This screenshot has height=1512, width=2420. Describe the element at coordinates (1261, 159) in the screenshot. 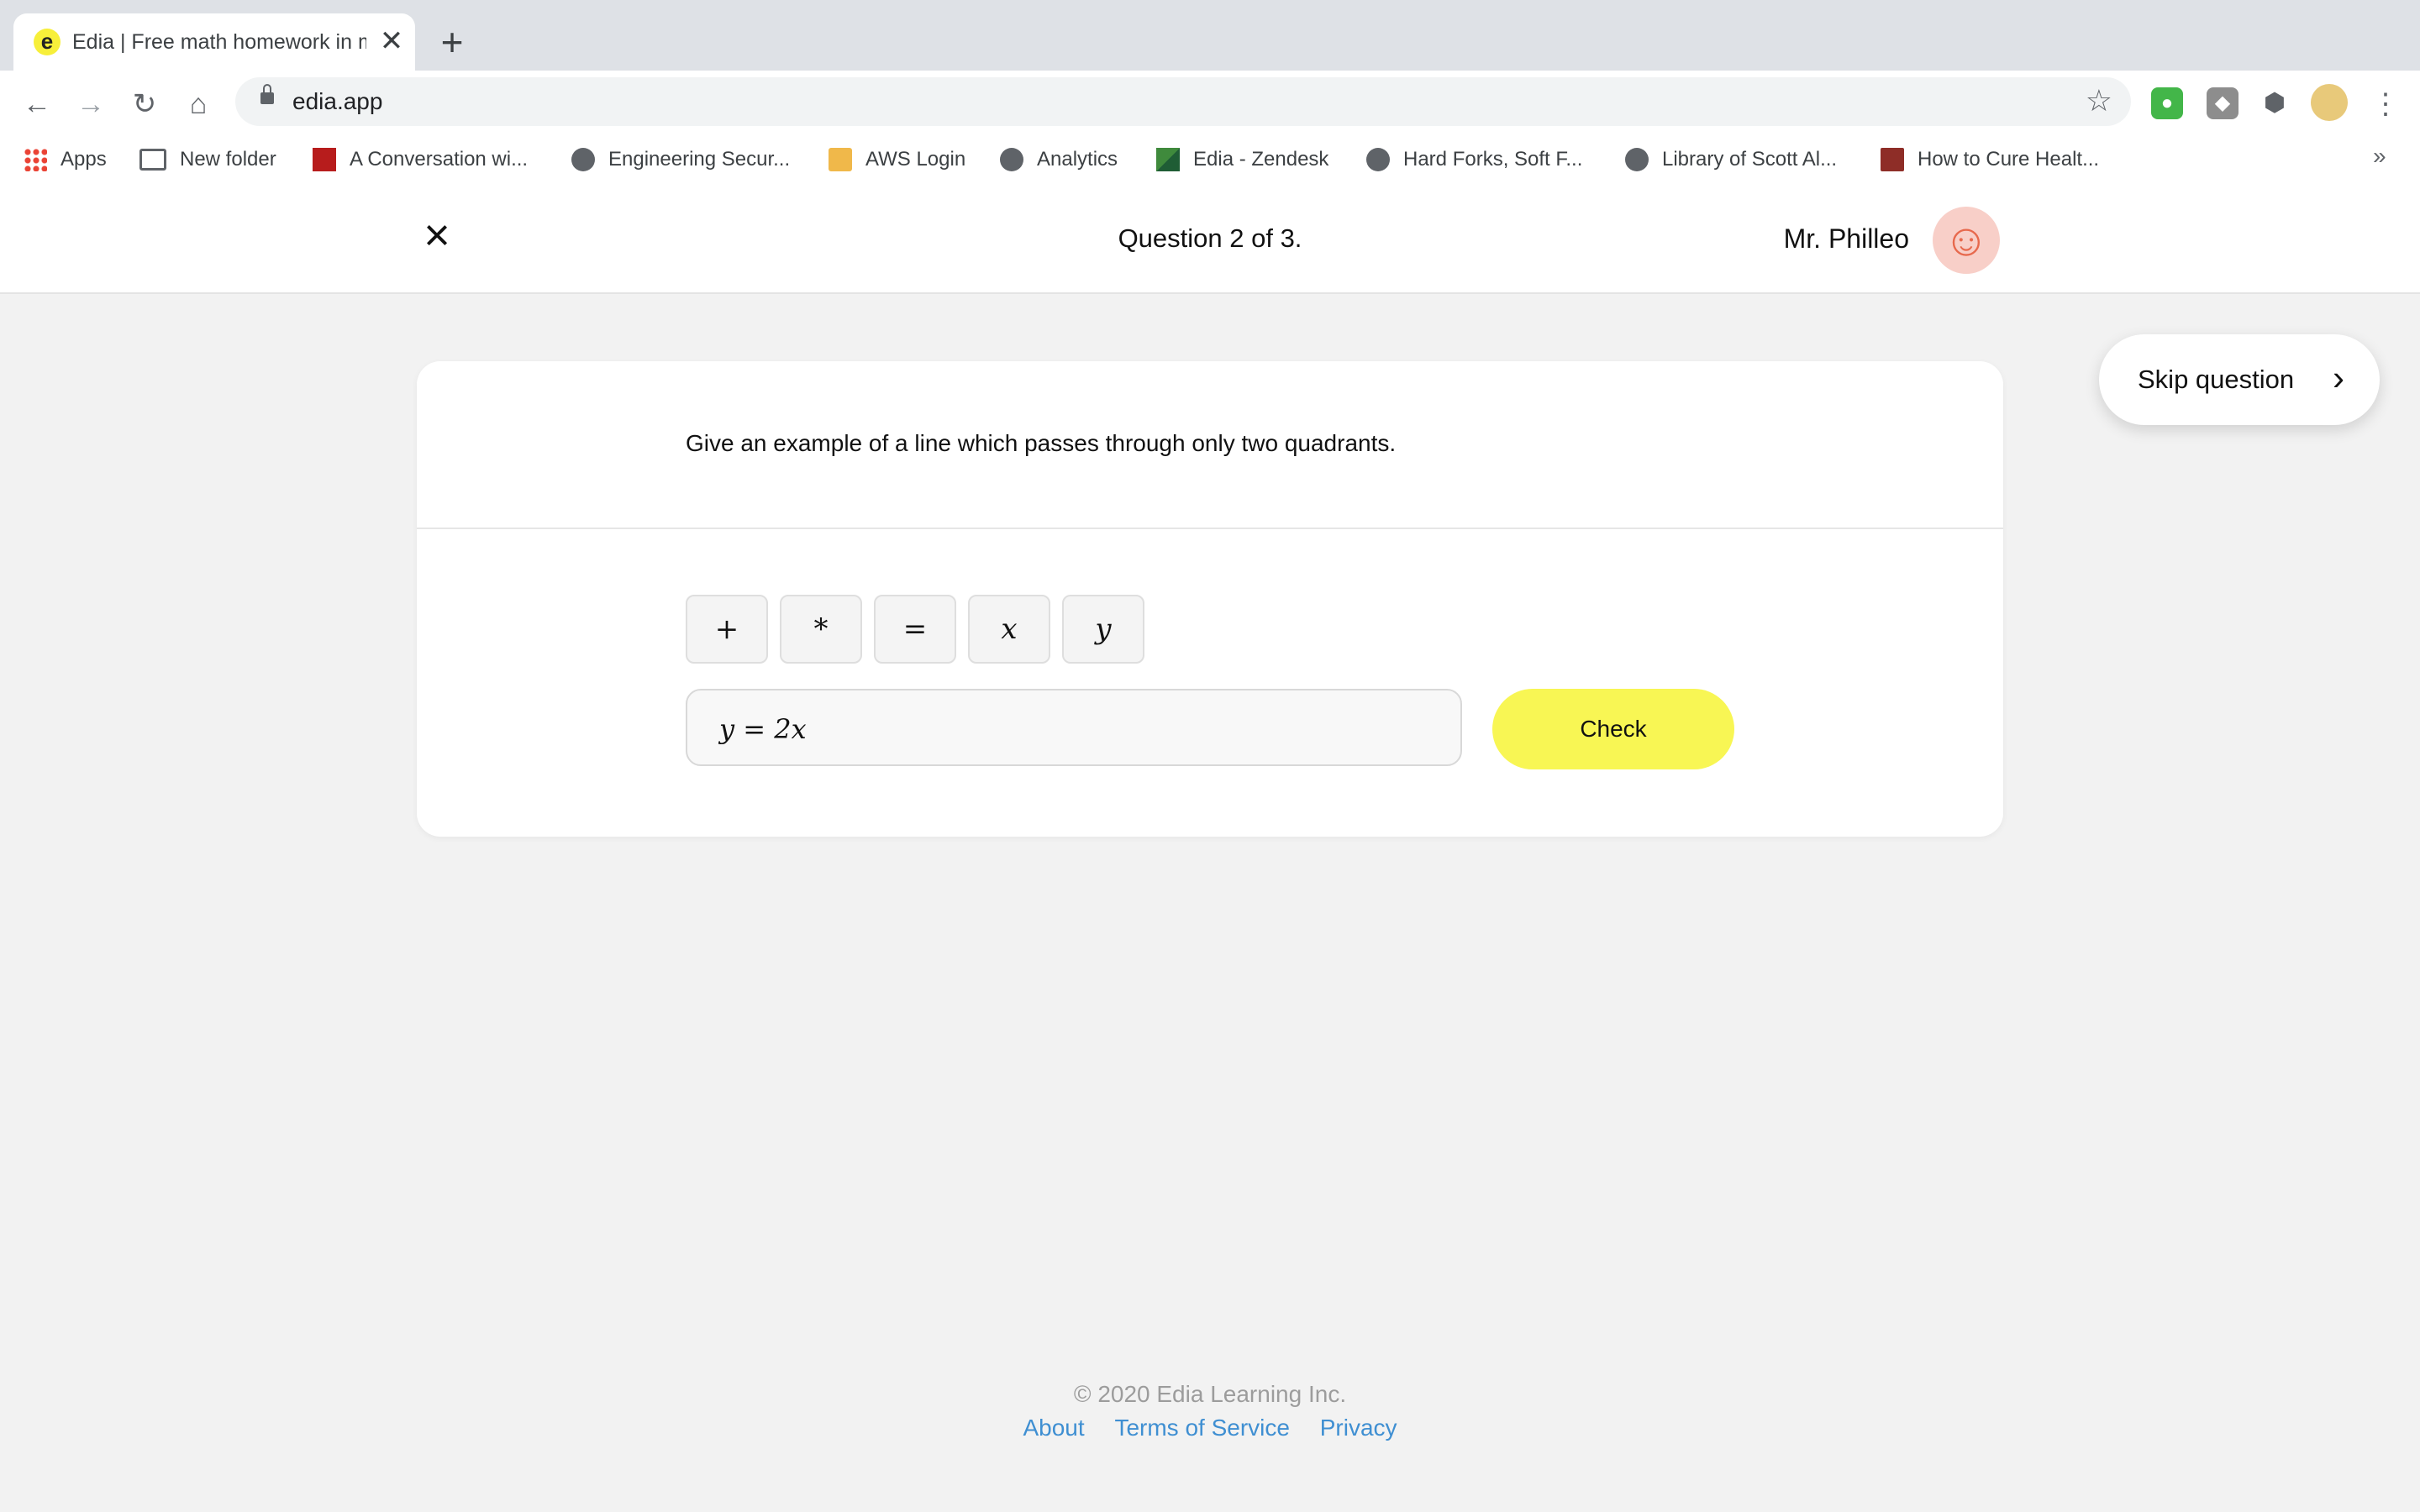

I see `bookmark-label: Edia - Zendesk` at that location.